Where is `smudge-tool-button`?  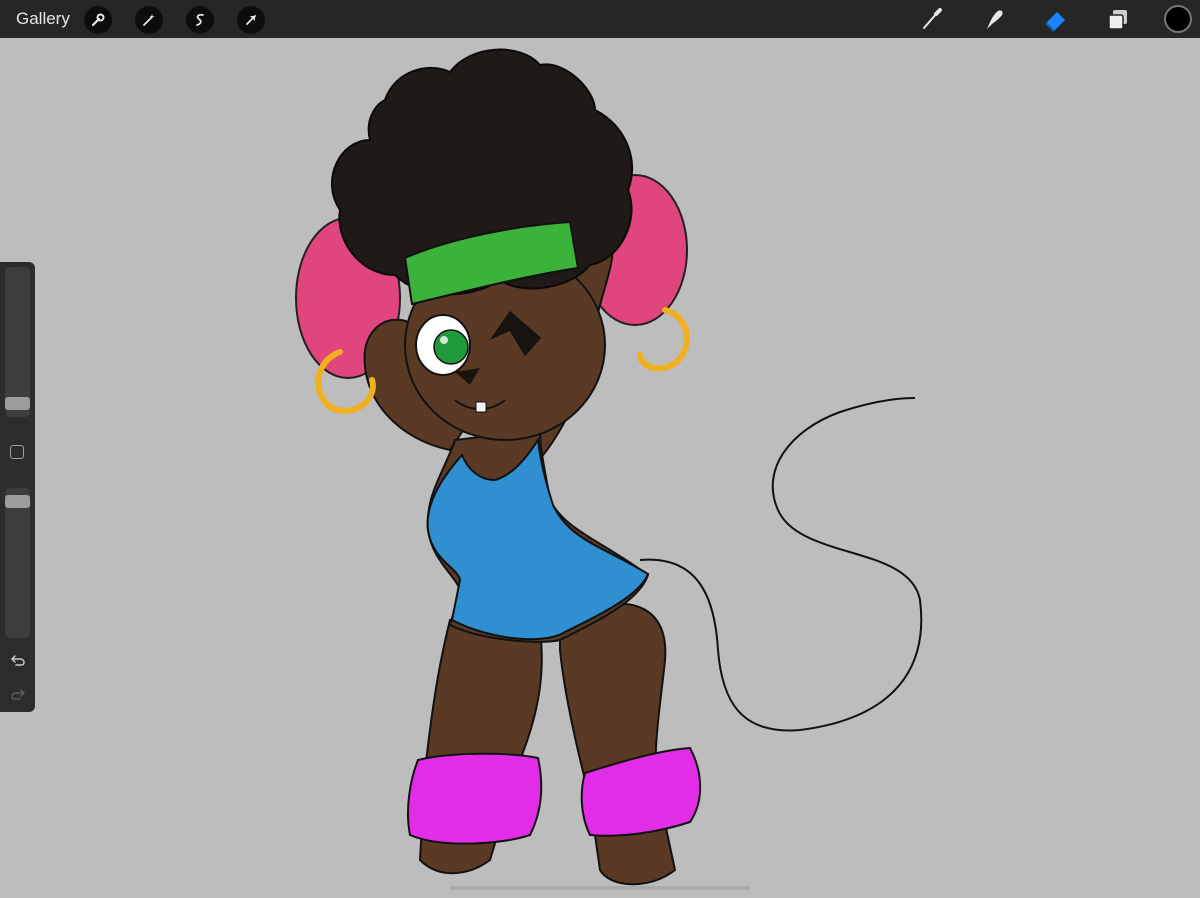
smudge-tool-button is located at coordinates (994, 20).